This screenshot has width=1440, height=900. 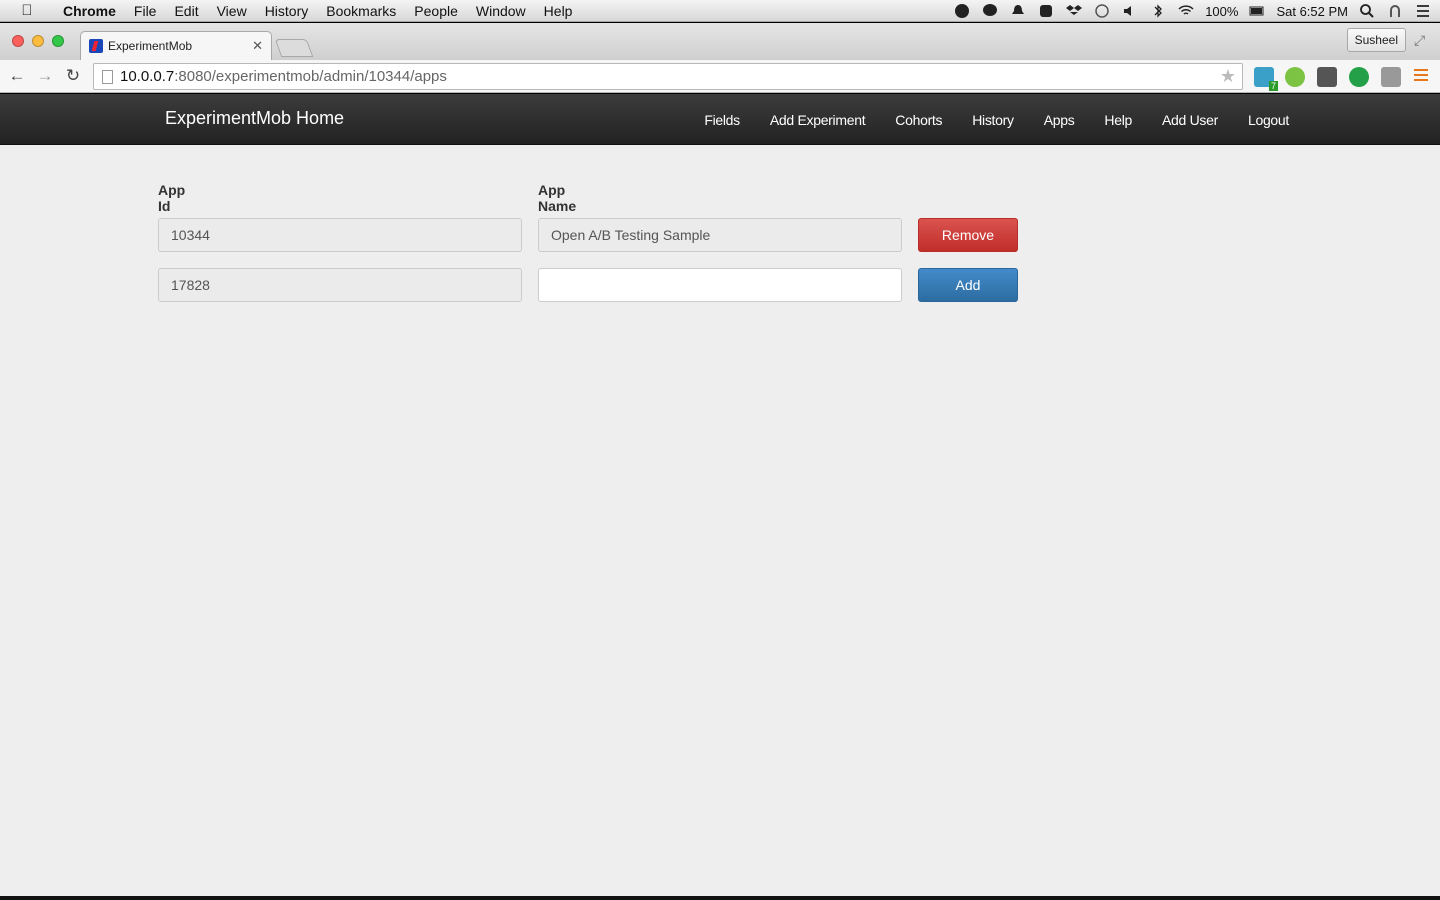 What do you see at coordinates (992, 120) in the screenshot?
I see `nav-history: History` at bounding box center [992, 120].